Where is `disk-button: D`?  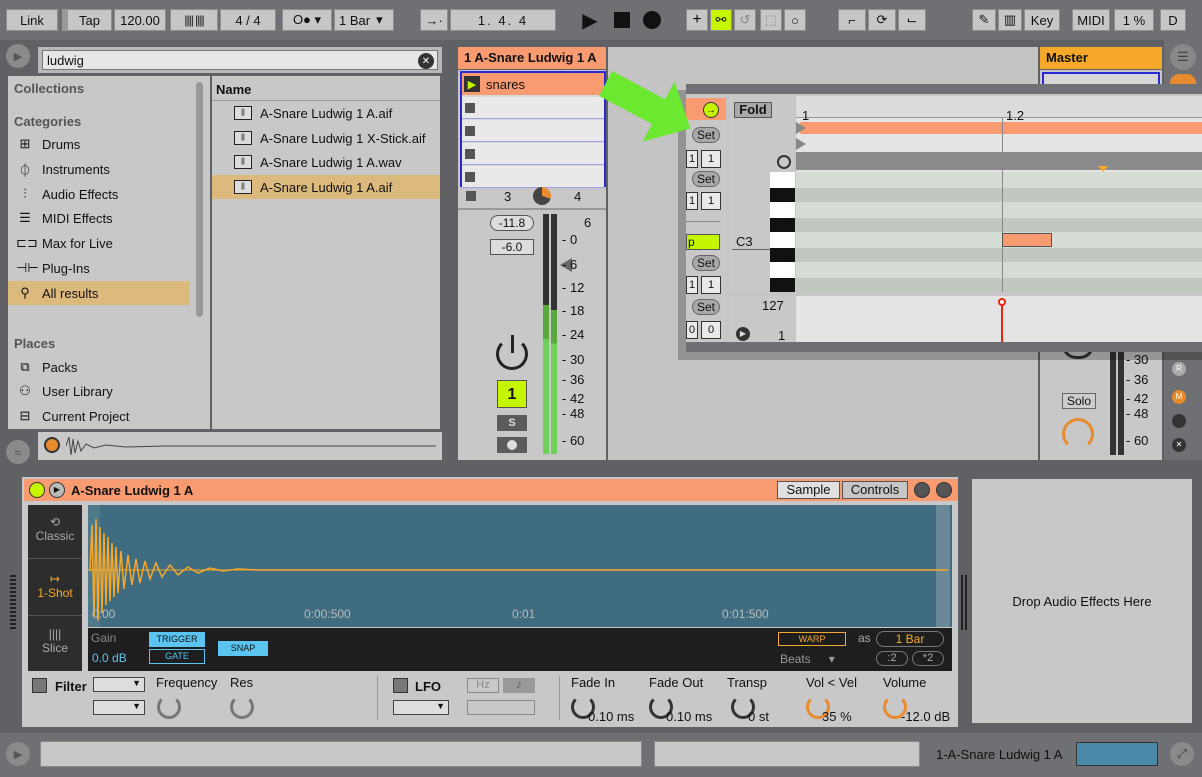 disk-button: D is located at coordinates (1173, 20).